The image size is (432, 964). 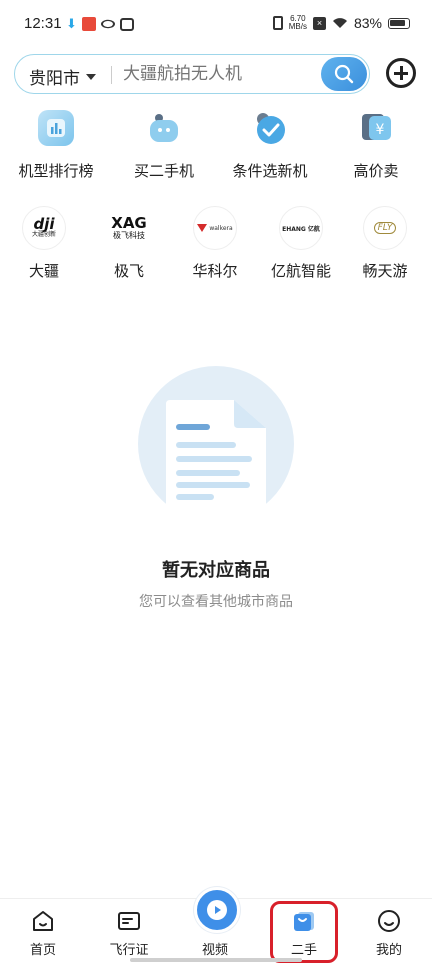 I want to click on search-button, so click(x=344, y=74).